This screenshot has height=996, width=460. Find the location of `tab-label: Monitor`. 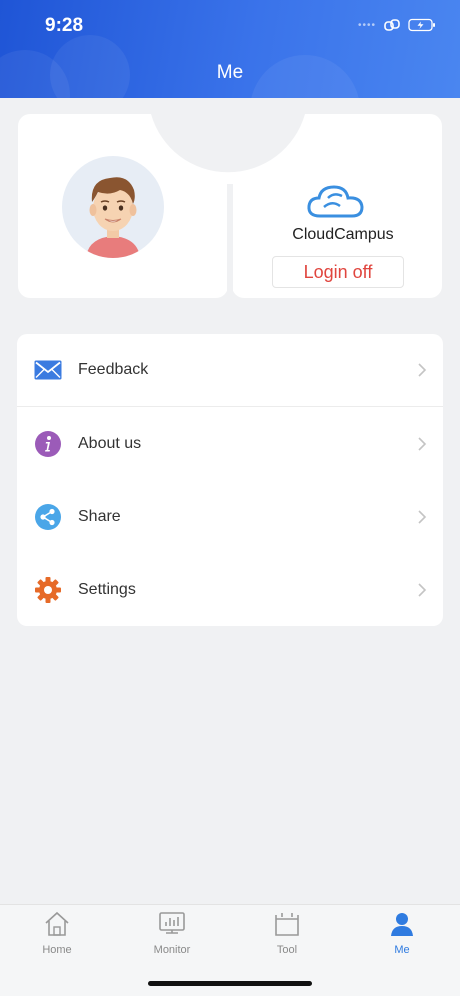

tab-label: Monitor is located at coordinates (172, 950).